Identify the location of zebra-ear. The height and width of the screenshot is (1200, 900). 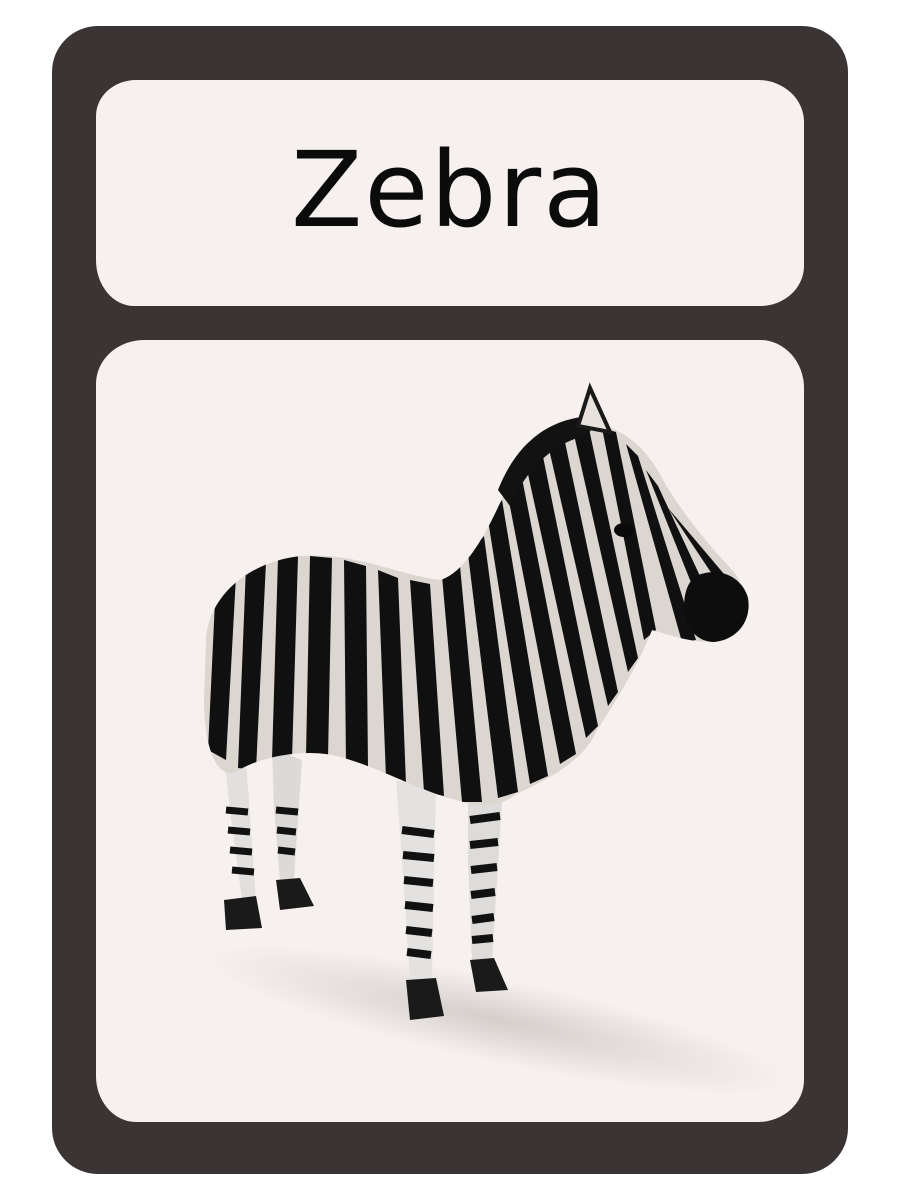
(594, 408).